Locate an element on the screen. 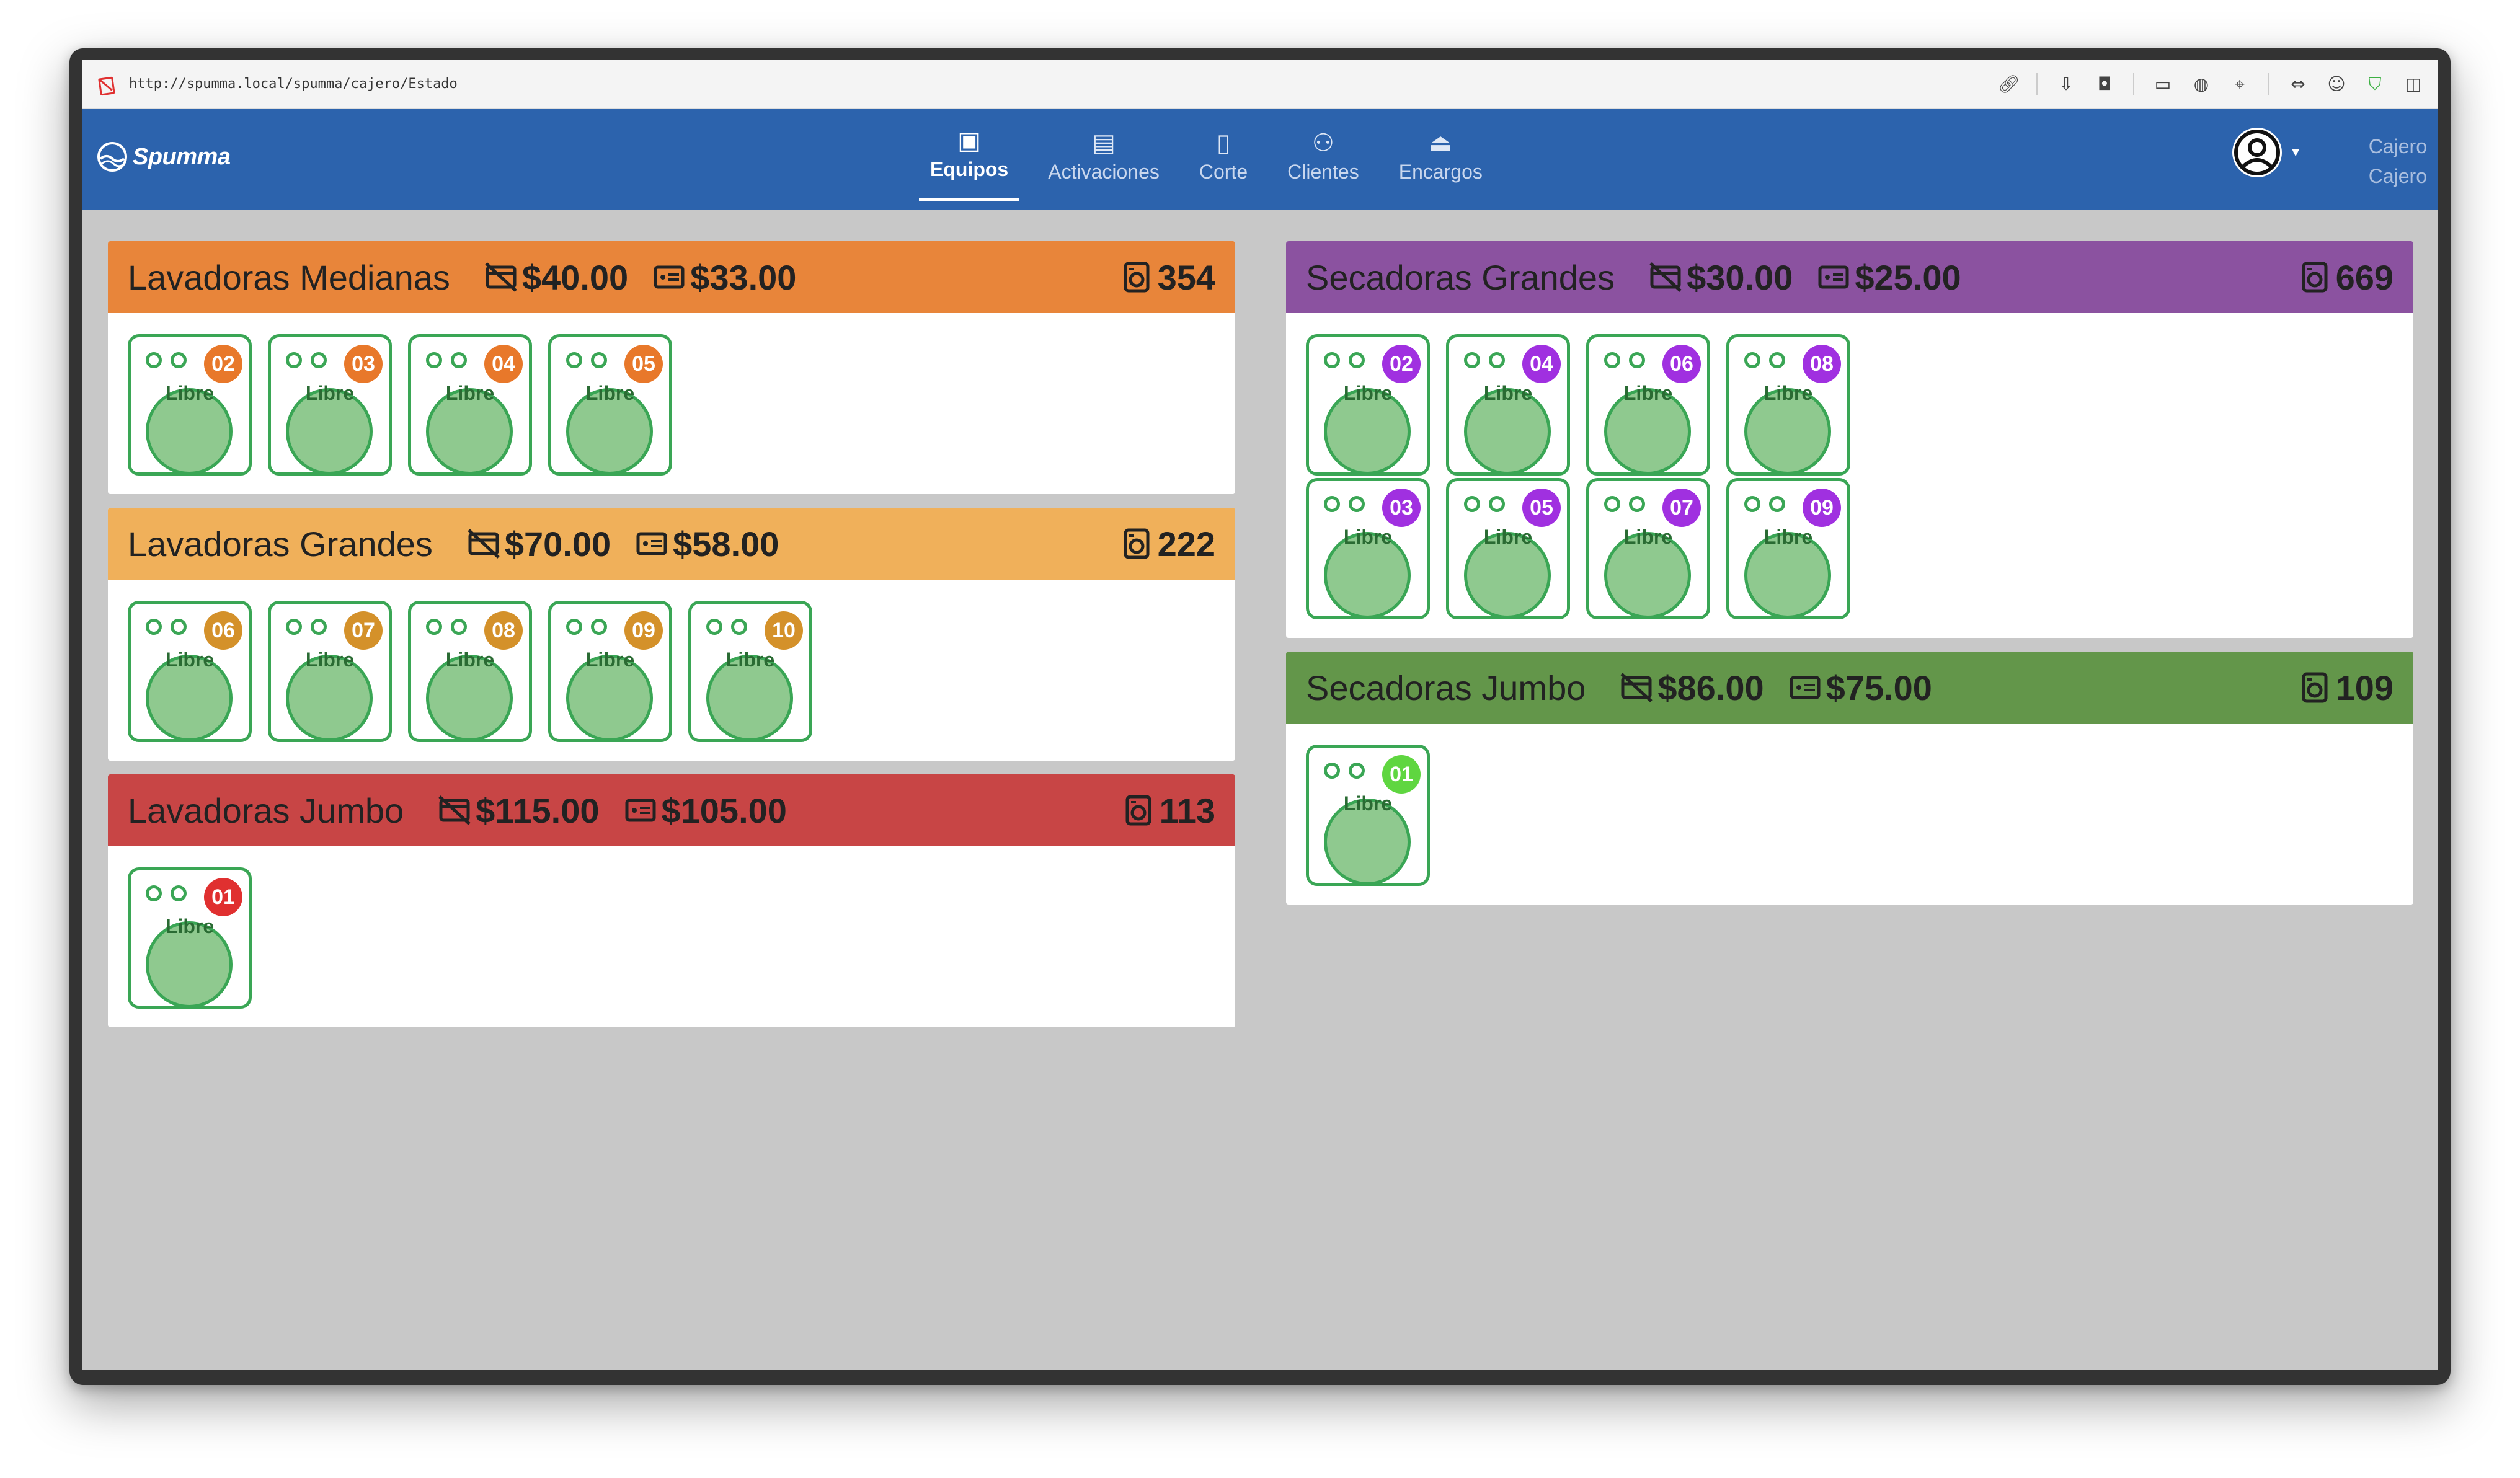 This screenshot has height=1478, width=2520. brand-logo: Spumma is located at coordinates (163, 157).